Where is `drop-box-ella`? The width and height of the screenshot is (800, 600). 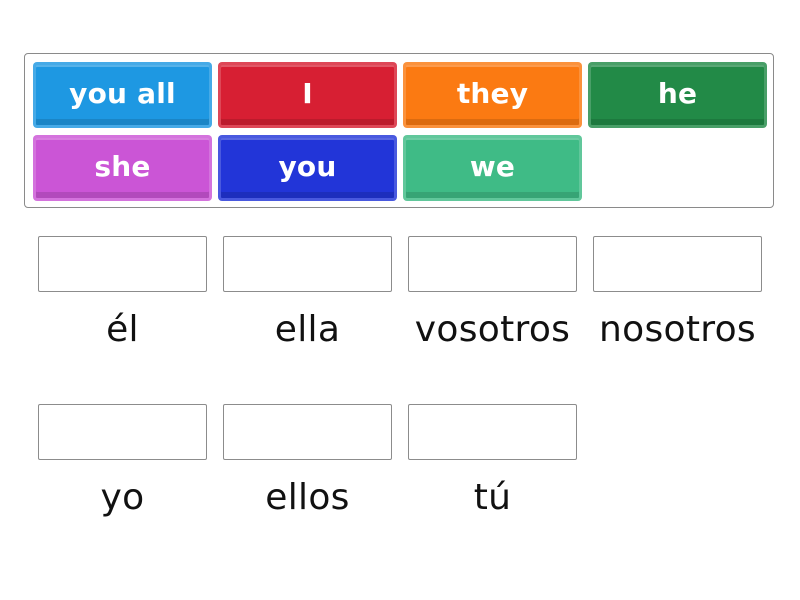
drop-box-ella is located at coordinates (307, 264).